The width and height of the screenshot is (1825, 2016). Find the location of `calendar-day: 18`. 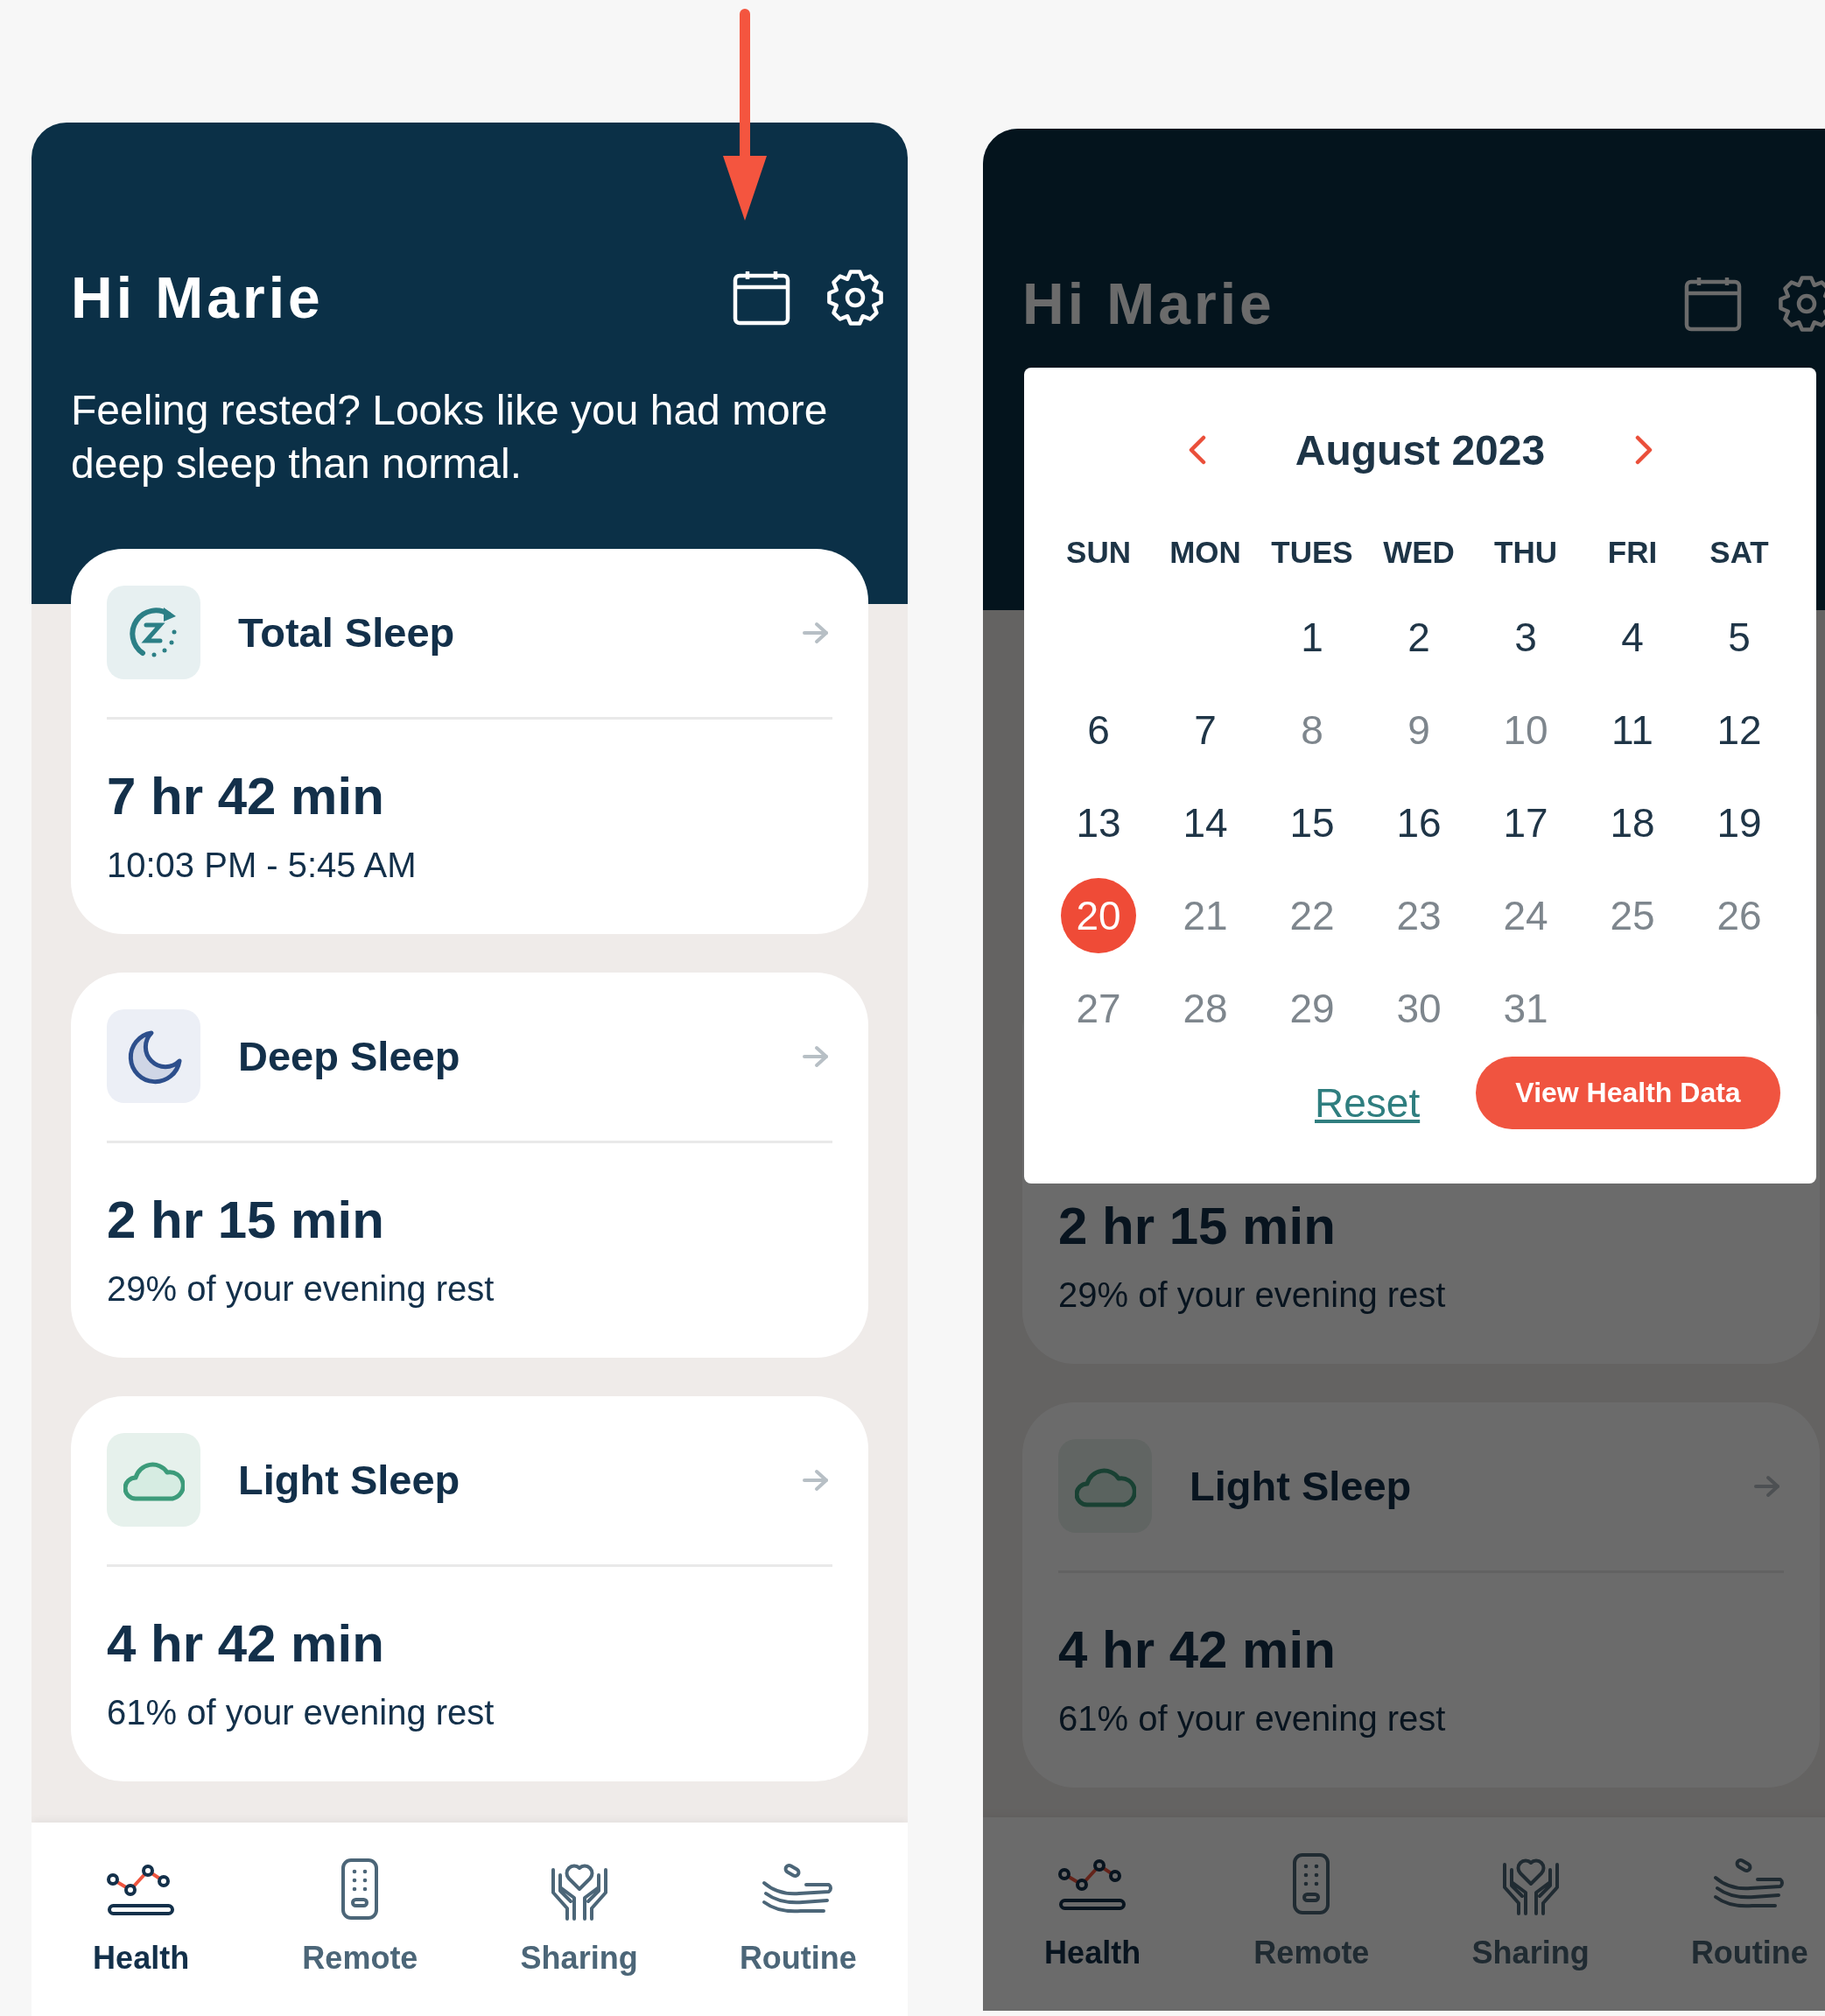

calendar-day: 18 is located at coordinates (1632, 822).